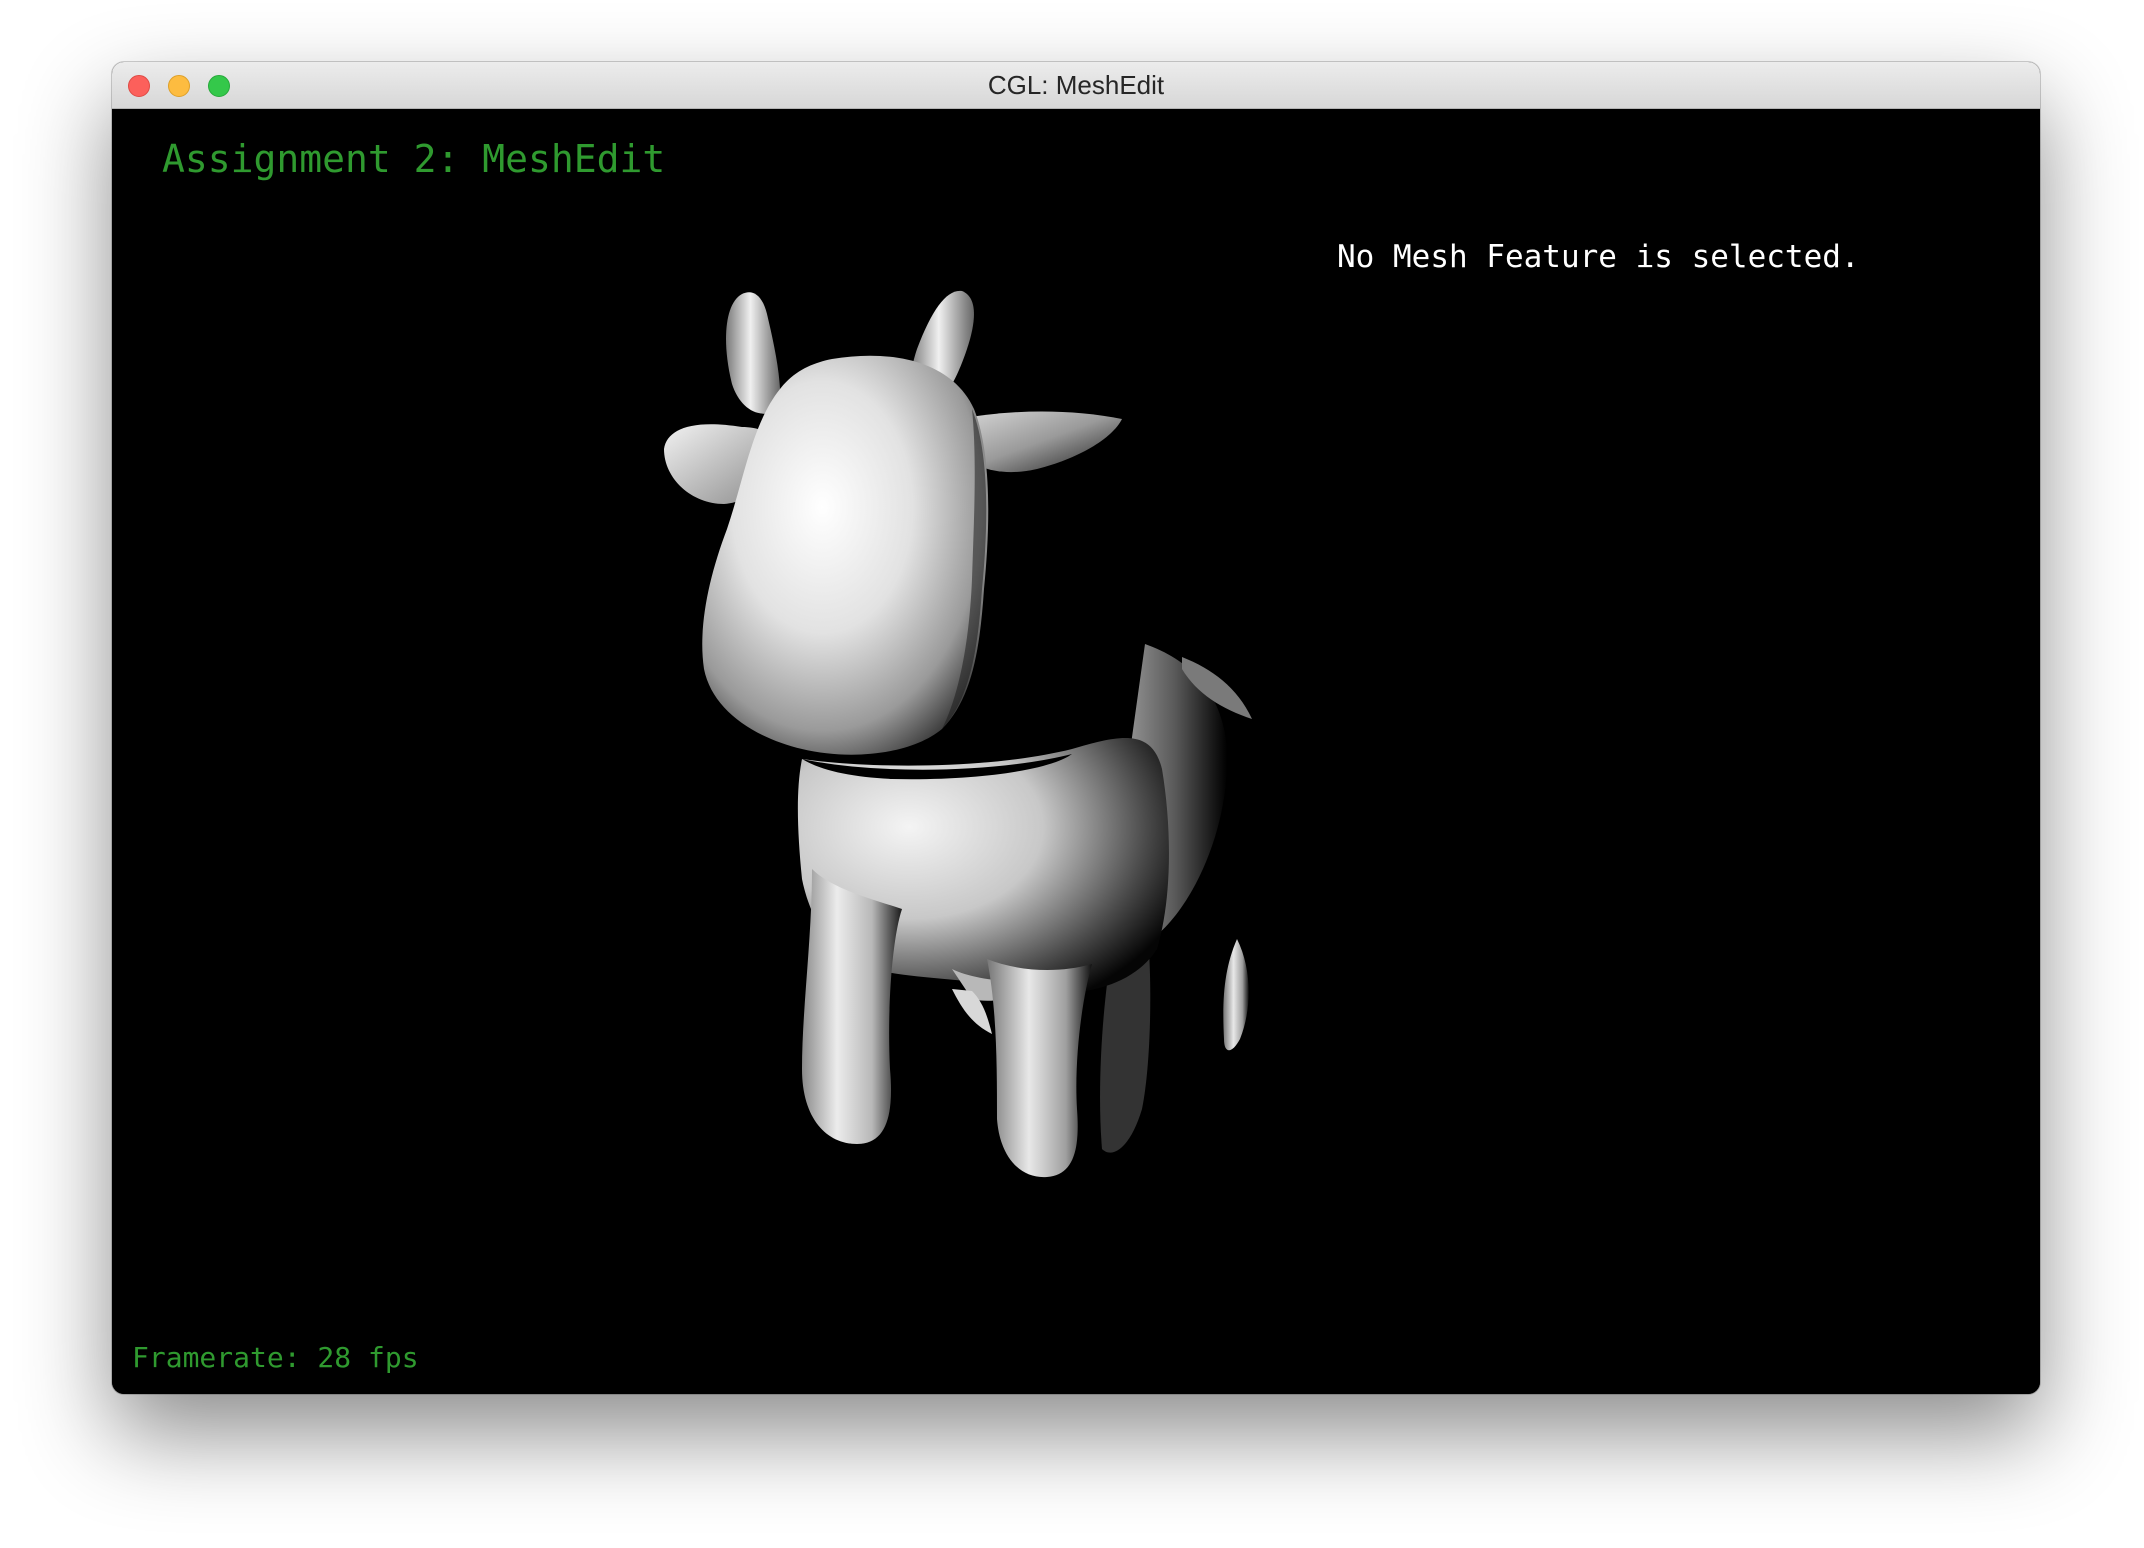  I want to click on window-title: CGL: MeshEdit, so click(1076, 85).